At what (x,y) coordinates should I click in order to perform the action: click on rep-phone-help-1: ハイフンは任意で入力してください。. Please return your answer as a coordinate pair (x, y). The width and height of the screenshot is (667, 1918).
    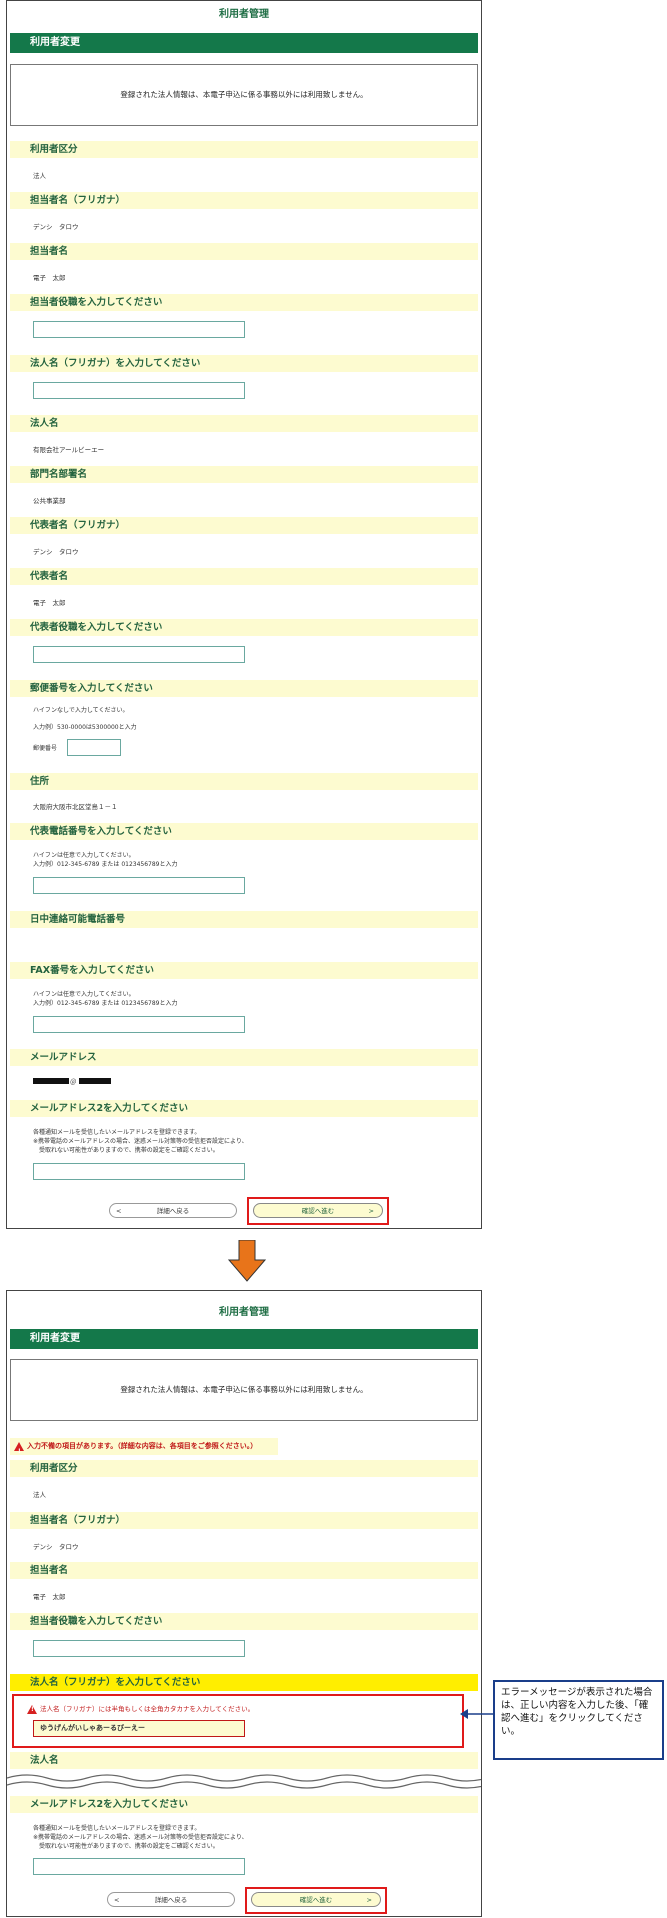
    Looking at the image, I should click on (84, 855).